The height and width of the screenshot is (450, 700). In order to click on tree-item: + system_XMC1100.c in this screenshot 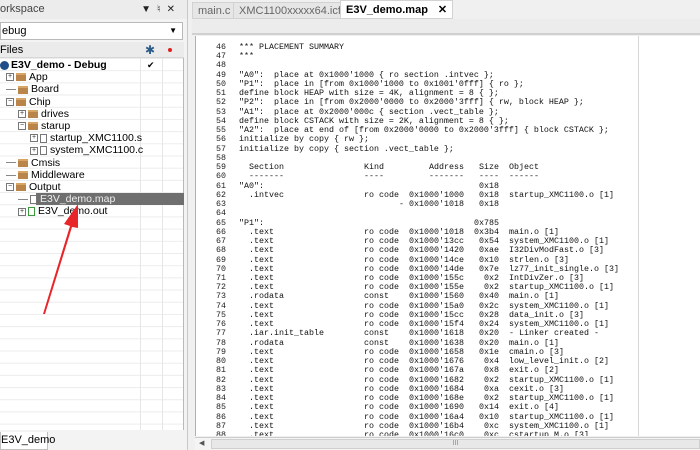, I will do `click(92, 150)`.